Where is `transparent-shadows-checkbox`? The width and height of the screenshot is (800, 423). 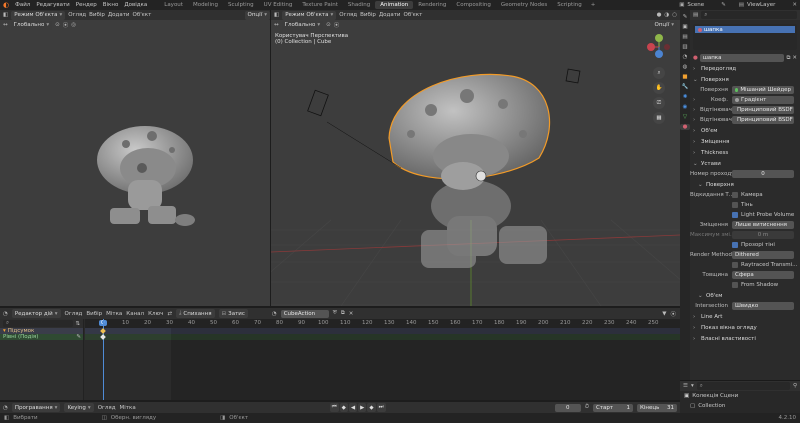 transparent-shadows-checkbox is located at coordinates (735, 245).